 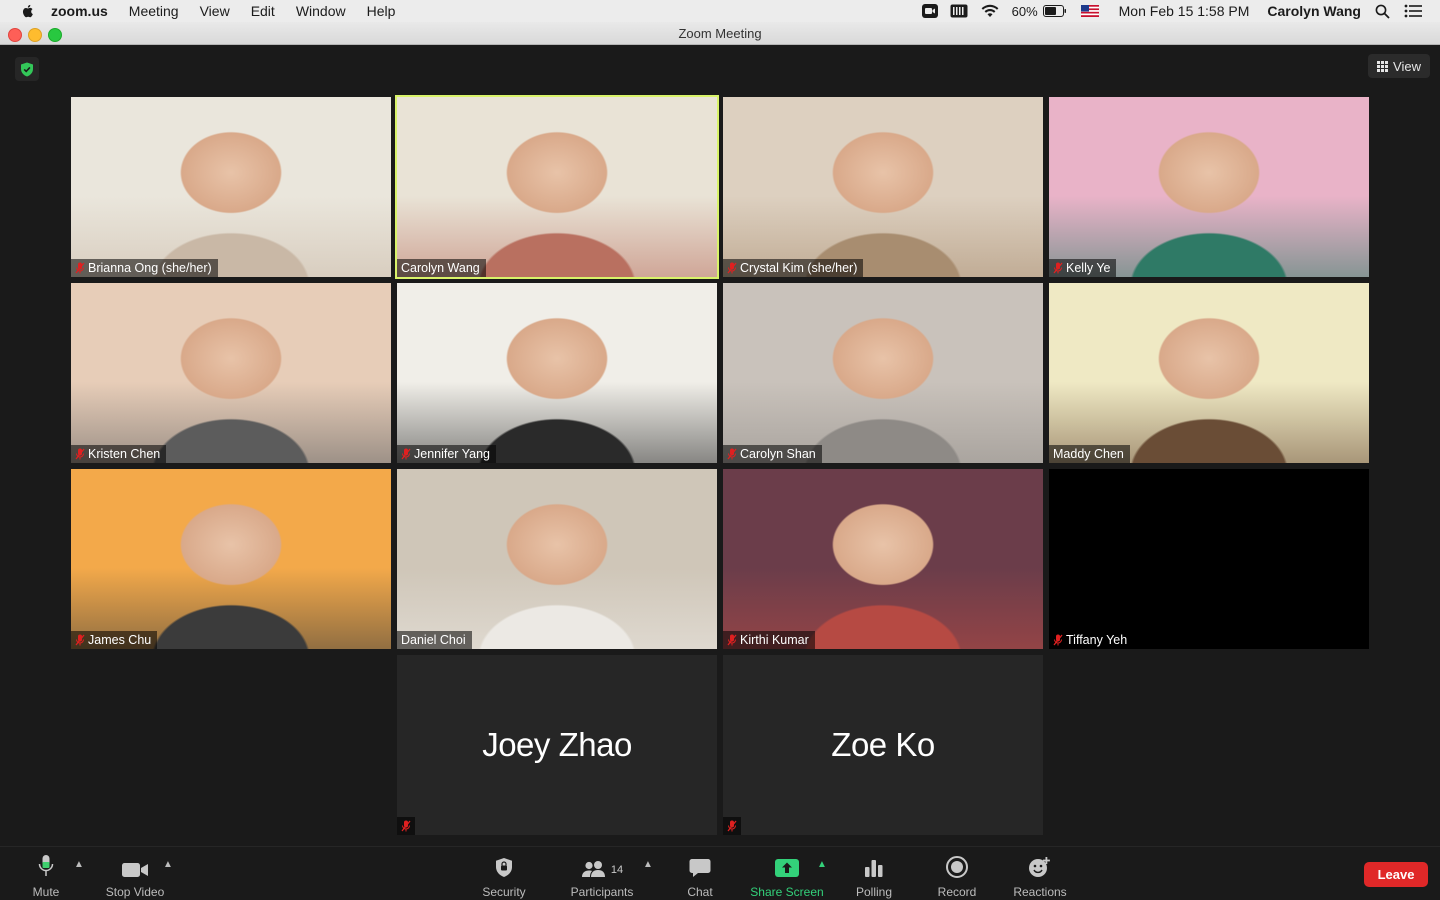 I want to click on participant-name: Kristen Chen, so click(x=124, y=454).